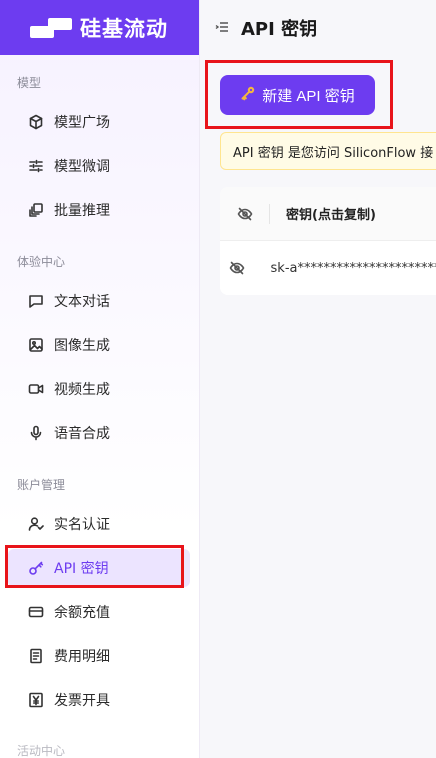 The image size is (436, 758). Describe the element at coordinates (82, 211) in the screenshot. I see `sidebar-item-label: 批量推理` at that location.